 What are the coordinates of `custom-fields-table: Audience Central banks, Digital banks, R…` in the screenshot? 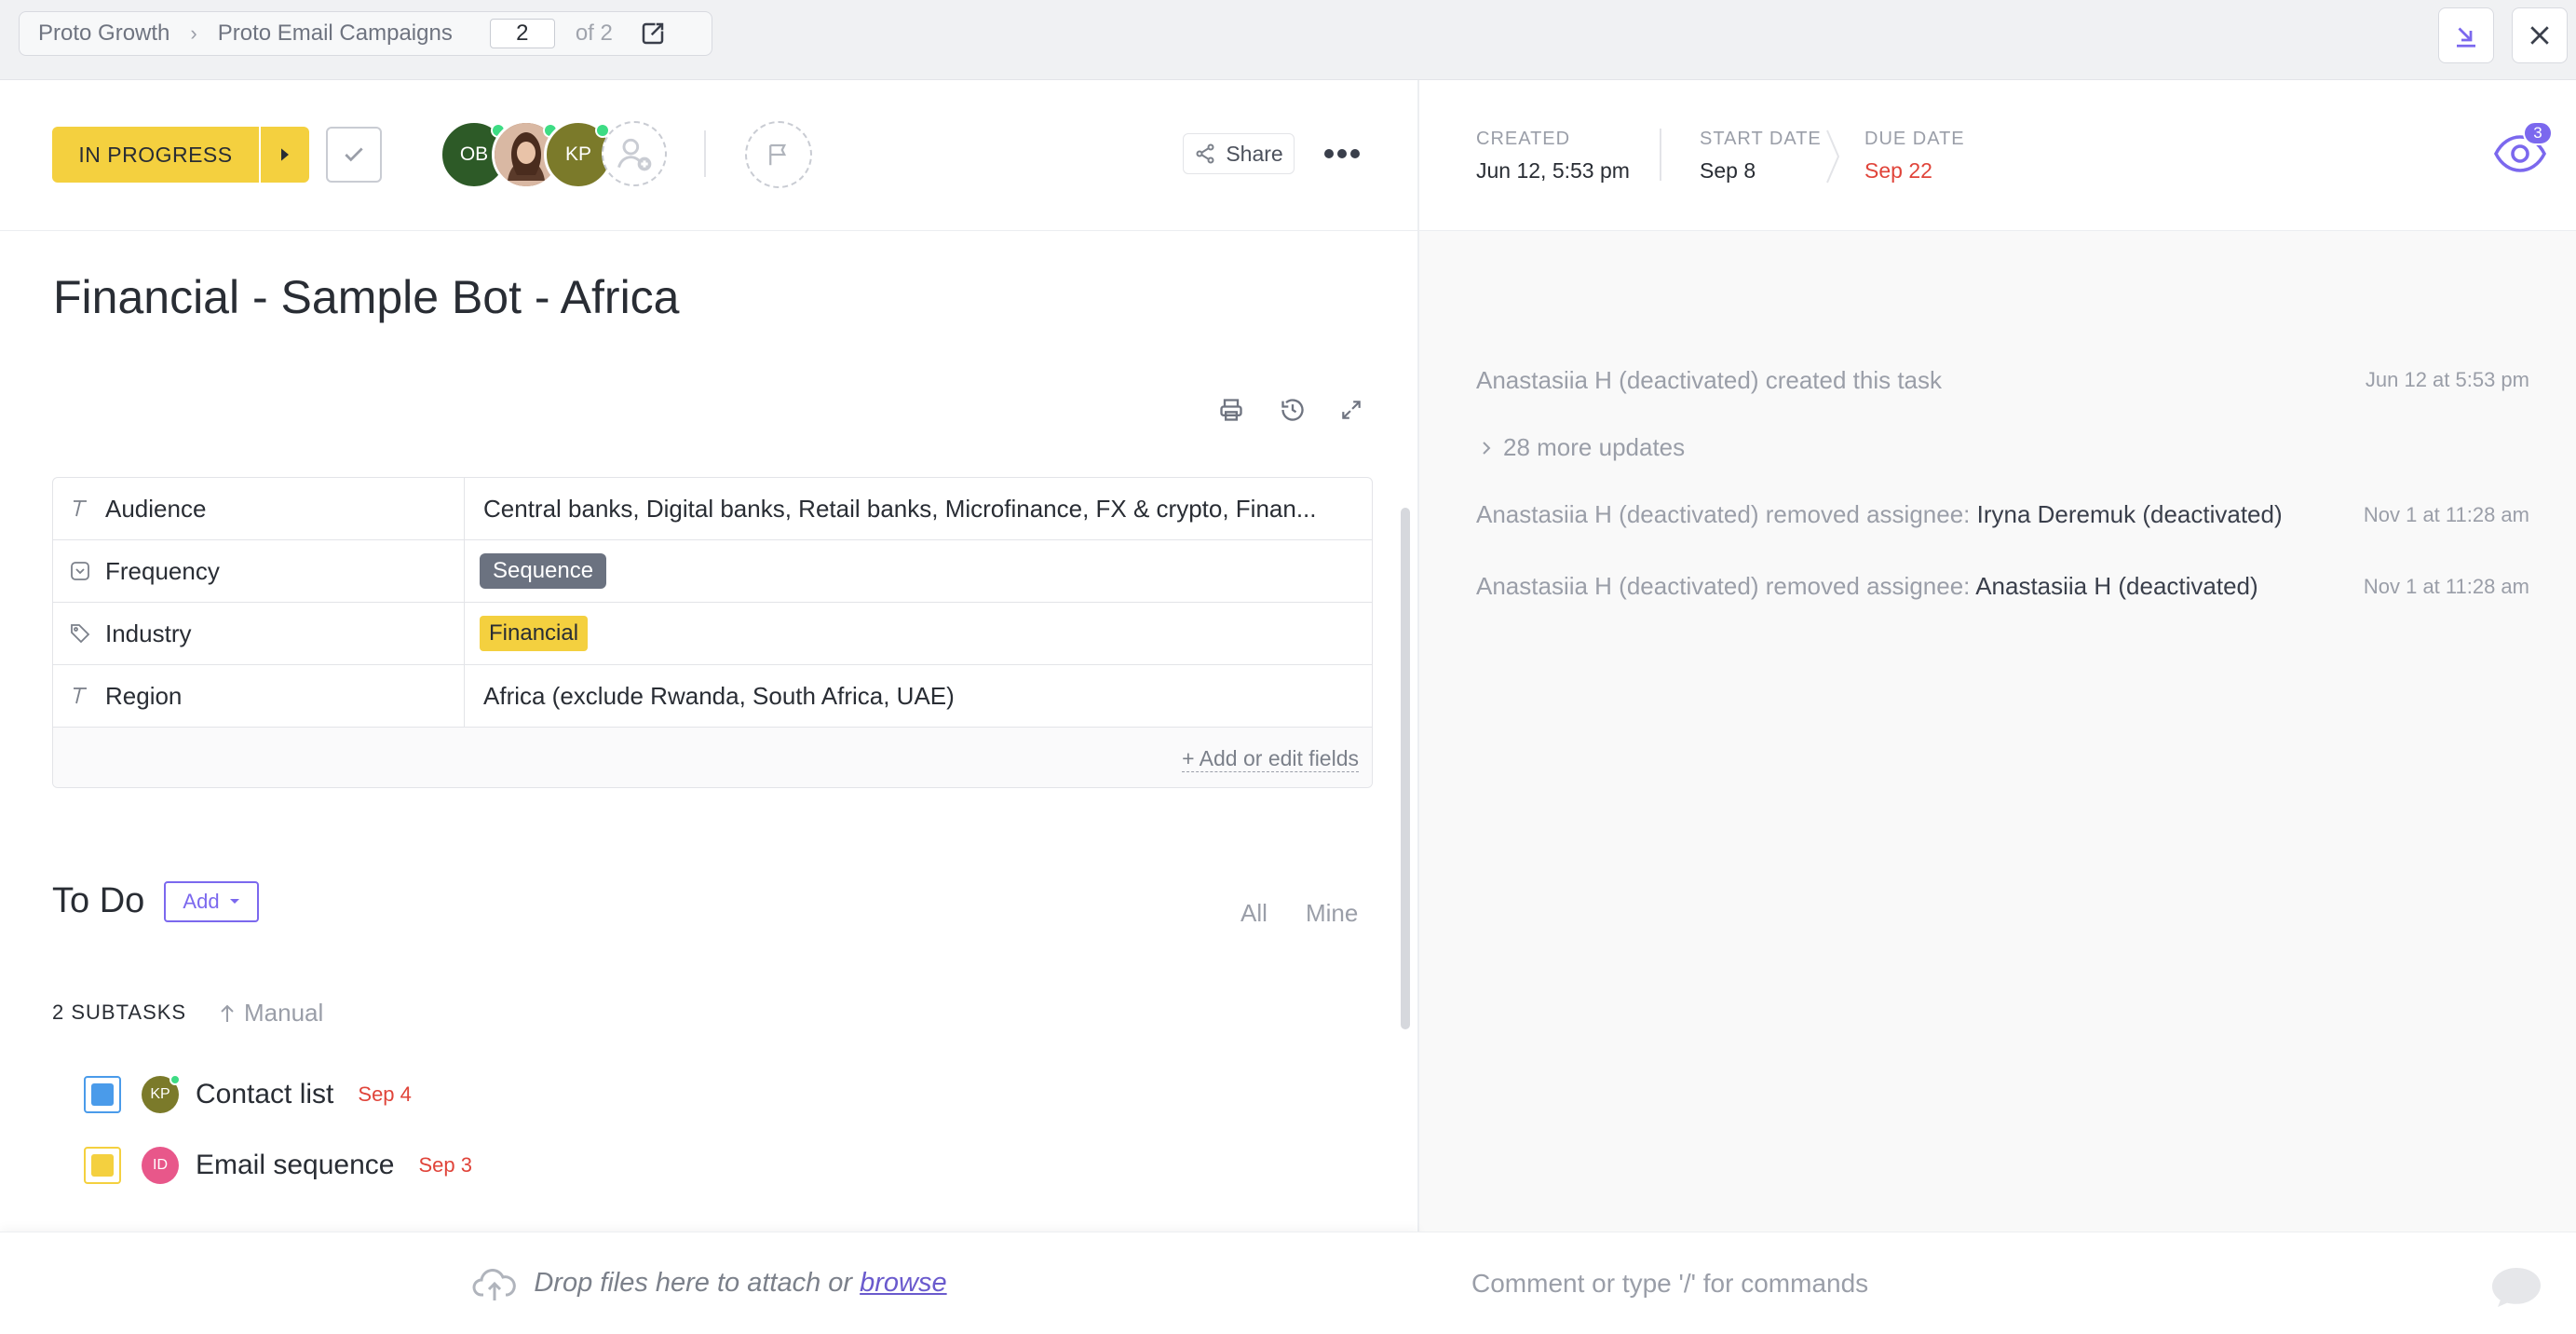 It's located at (712, 633).